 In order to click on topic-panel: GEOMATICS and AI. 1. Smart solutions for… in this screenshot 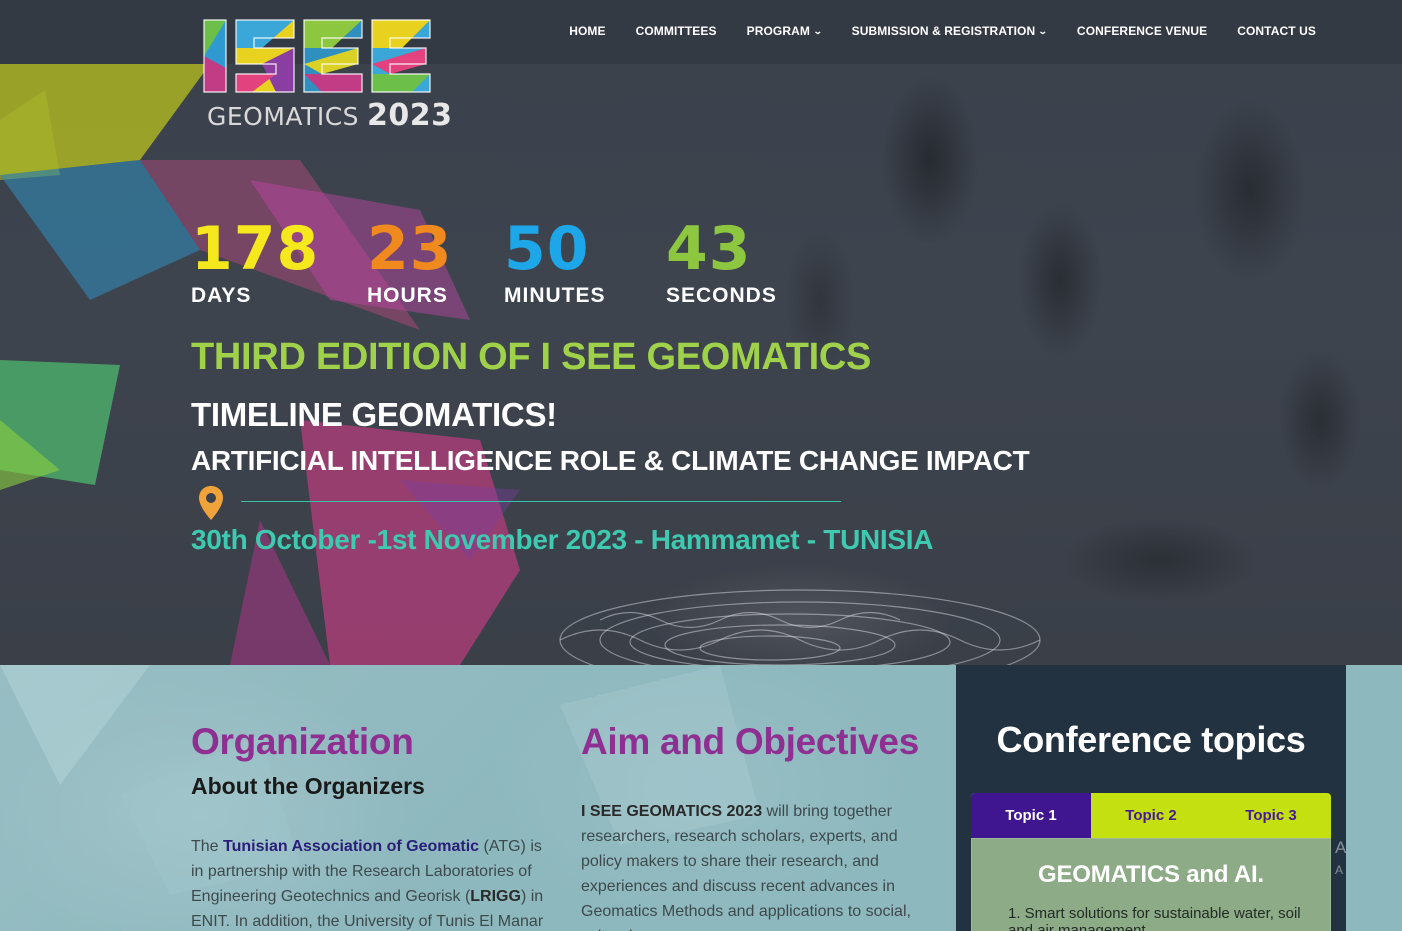, I will do `click(1151, 884)`.